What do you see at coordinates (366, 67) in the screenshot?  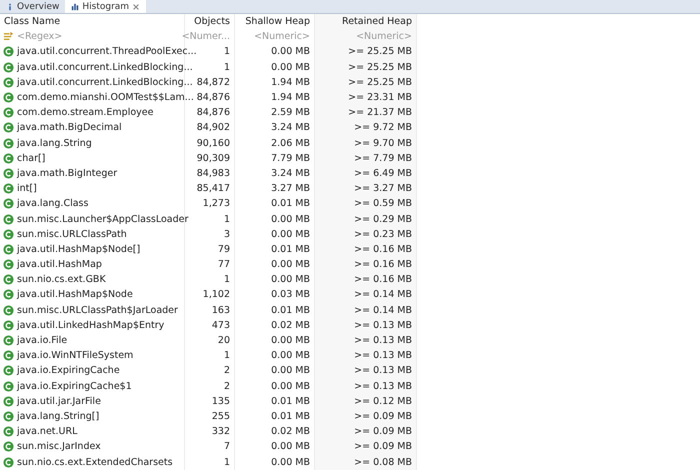 I see `retained-heap-cell: >= 25.25 MB` at bounding box center [366, 67].